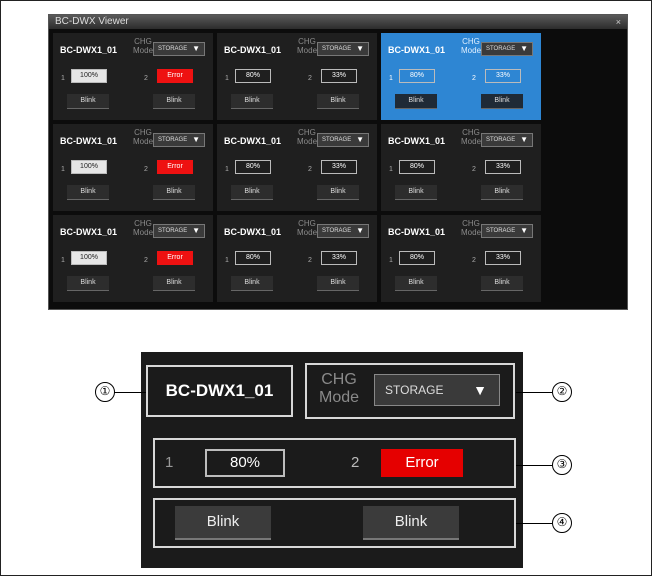  What do you see at coordinates (562, 465) in the screenshot?
I see `callout-3: ③` at bounding box center [562, 465].